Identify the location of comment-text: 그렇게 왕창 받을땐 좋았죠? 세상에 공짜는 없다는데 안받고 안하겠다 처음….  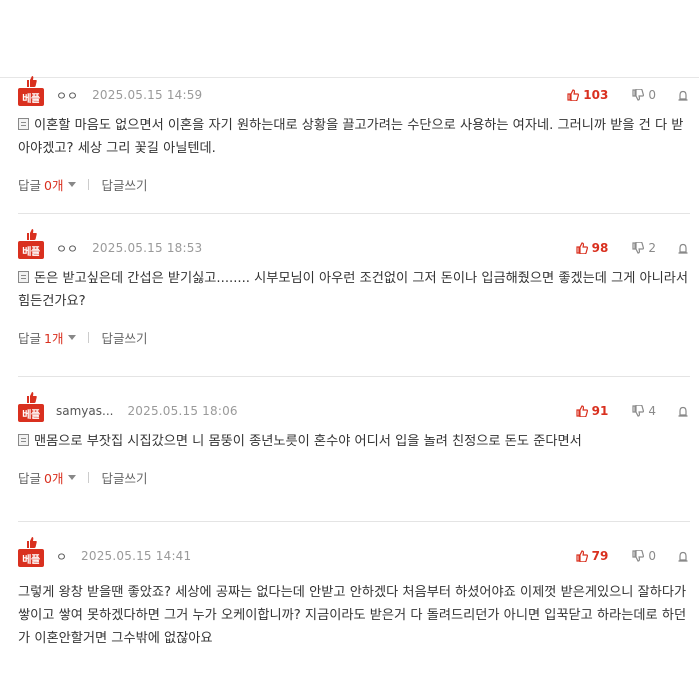
(352, 615).